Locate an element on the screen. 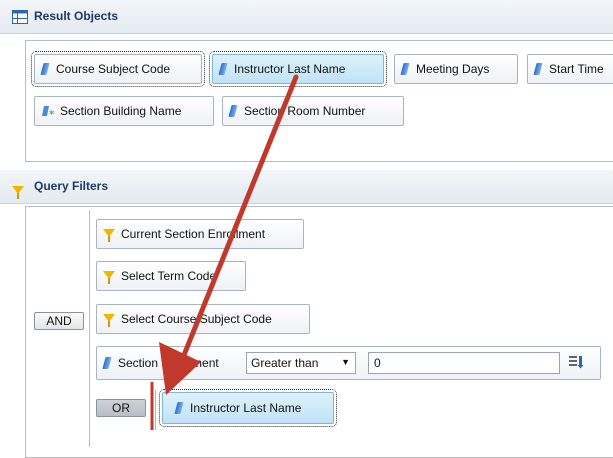 This screenshot has width=613, height=458. condition-value-input: 0 is located at coordinates (464, 363).